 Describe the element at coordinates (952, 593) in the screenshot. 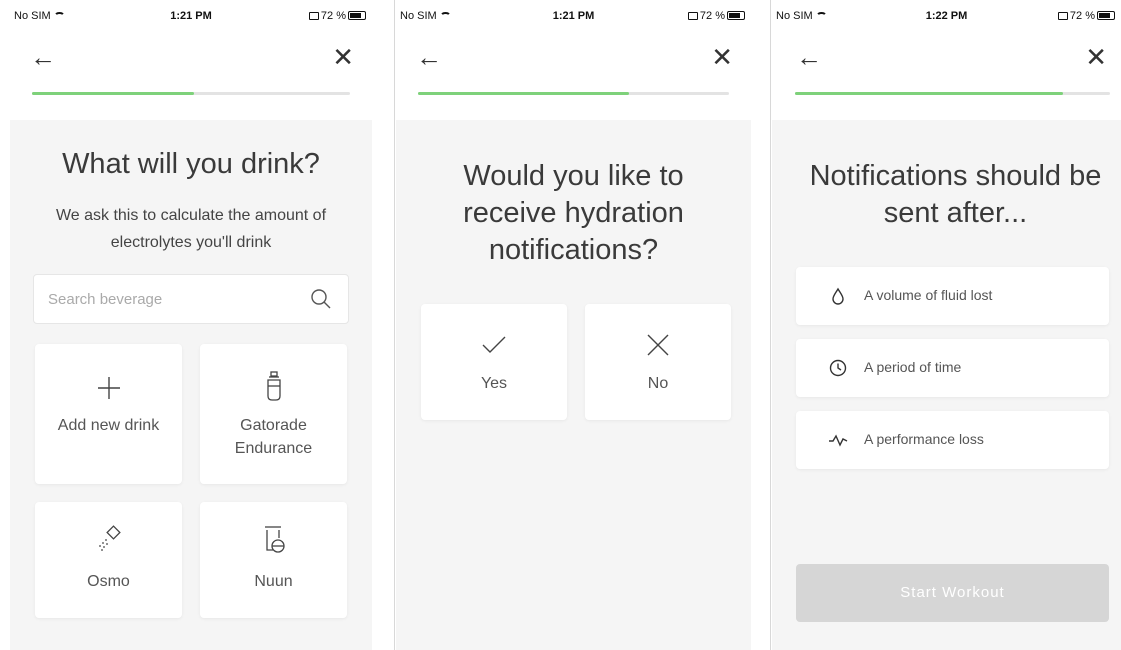

I see `start-workout-button: Start Workout` at that location.